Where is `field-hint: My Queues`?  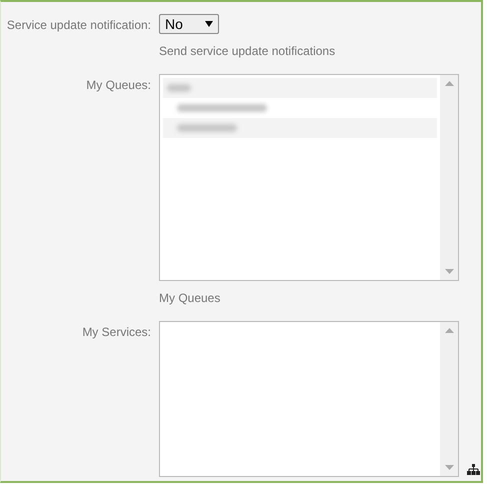
field-hint: My Queues is located at coordinates (190, 298).